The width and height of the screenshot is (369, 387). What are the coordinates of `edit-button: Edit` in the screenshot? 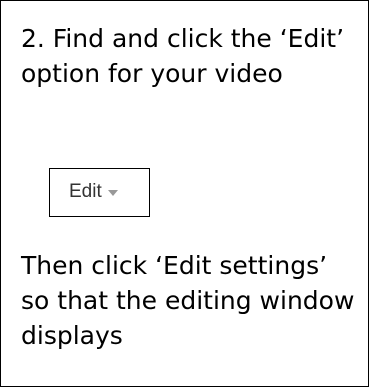 It's located at (99, 192).